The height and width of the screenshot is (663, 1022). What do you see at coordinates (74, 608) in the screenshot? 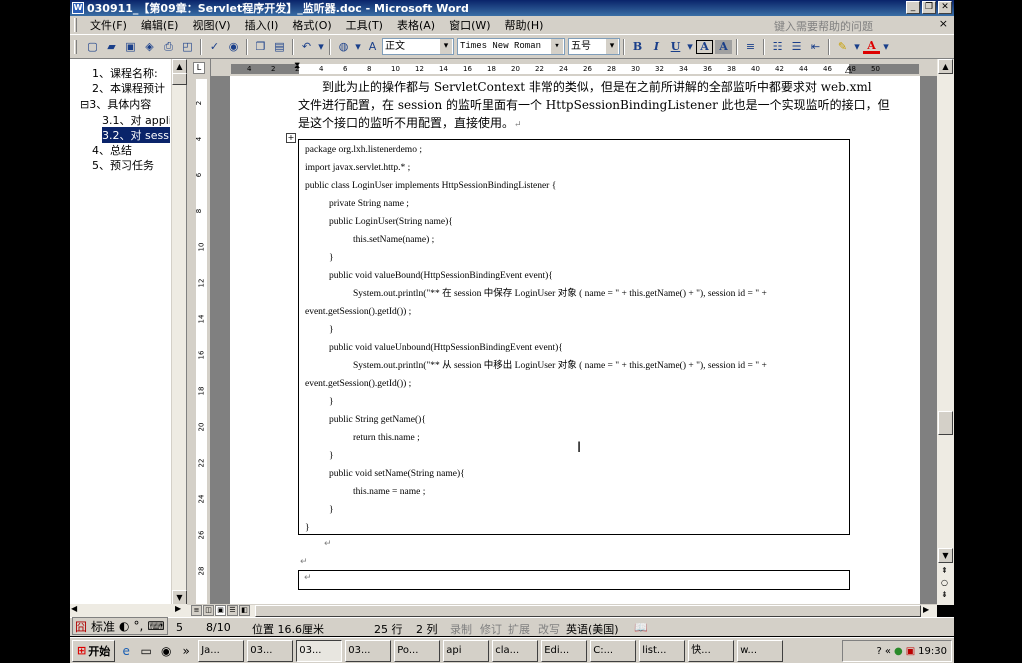
I see `scroll-left-icon: ◀` at bounding box center [74, 608].